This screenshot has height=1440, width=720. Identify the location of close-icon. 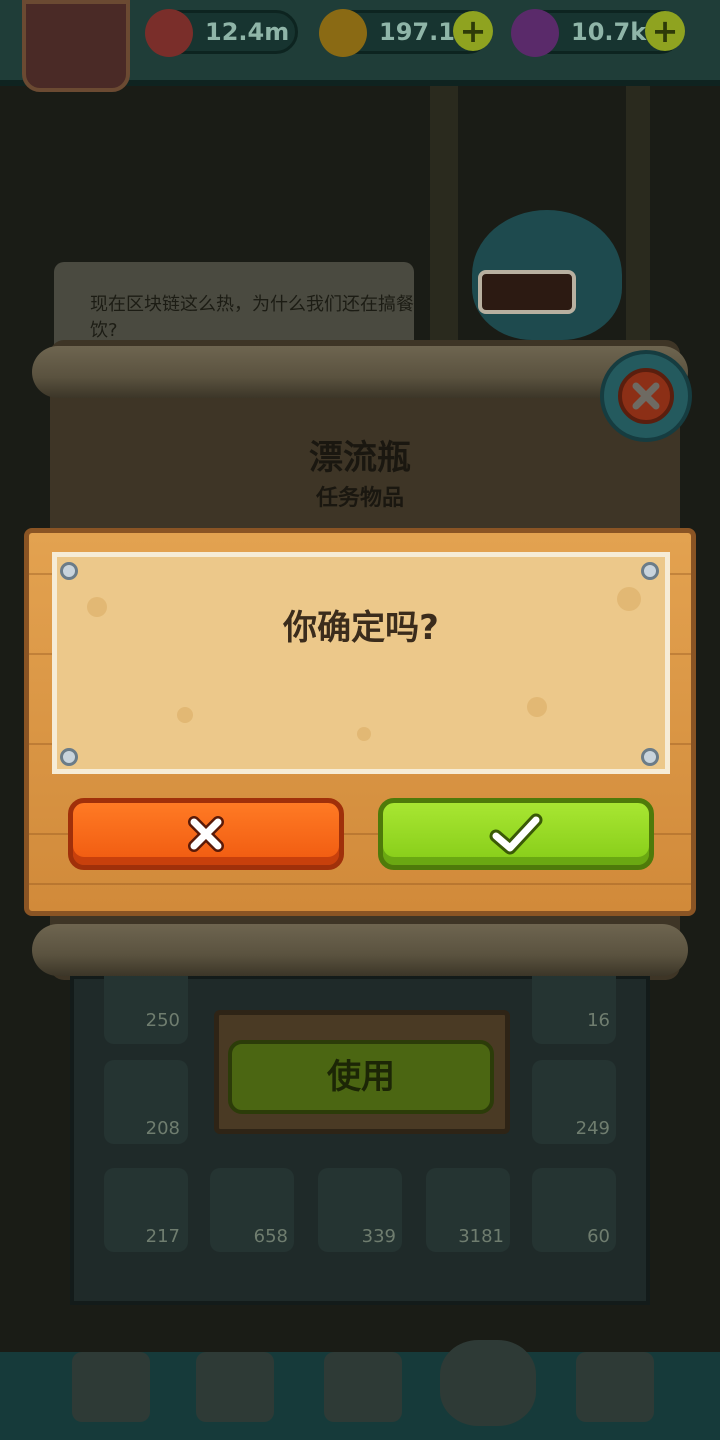
(646, 396).